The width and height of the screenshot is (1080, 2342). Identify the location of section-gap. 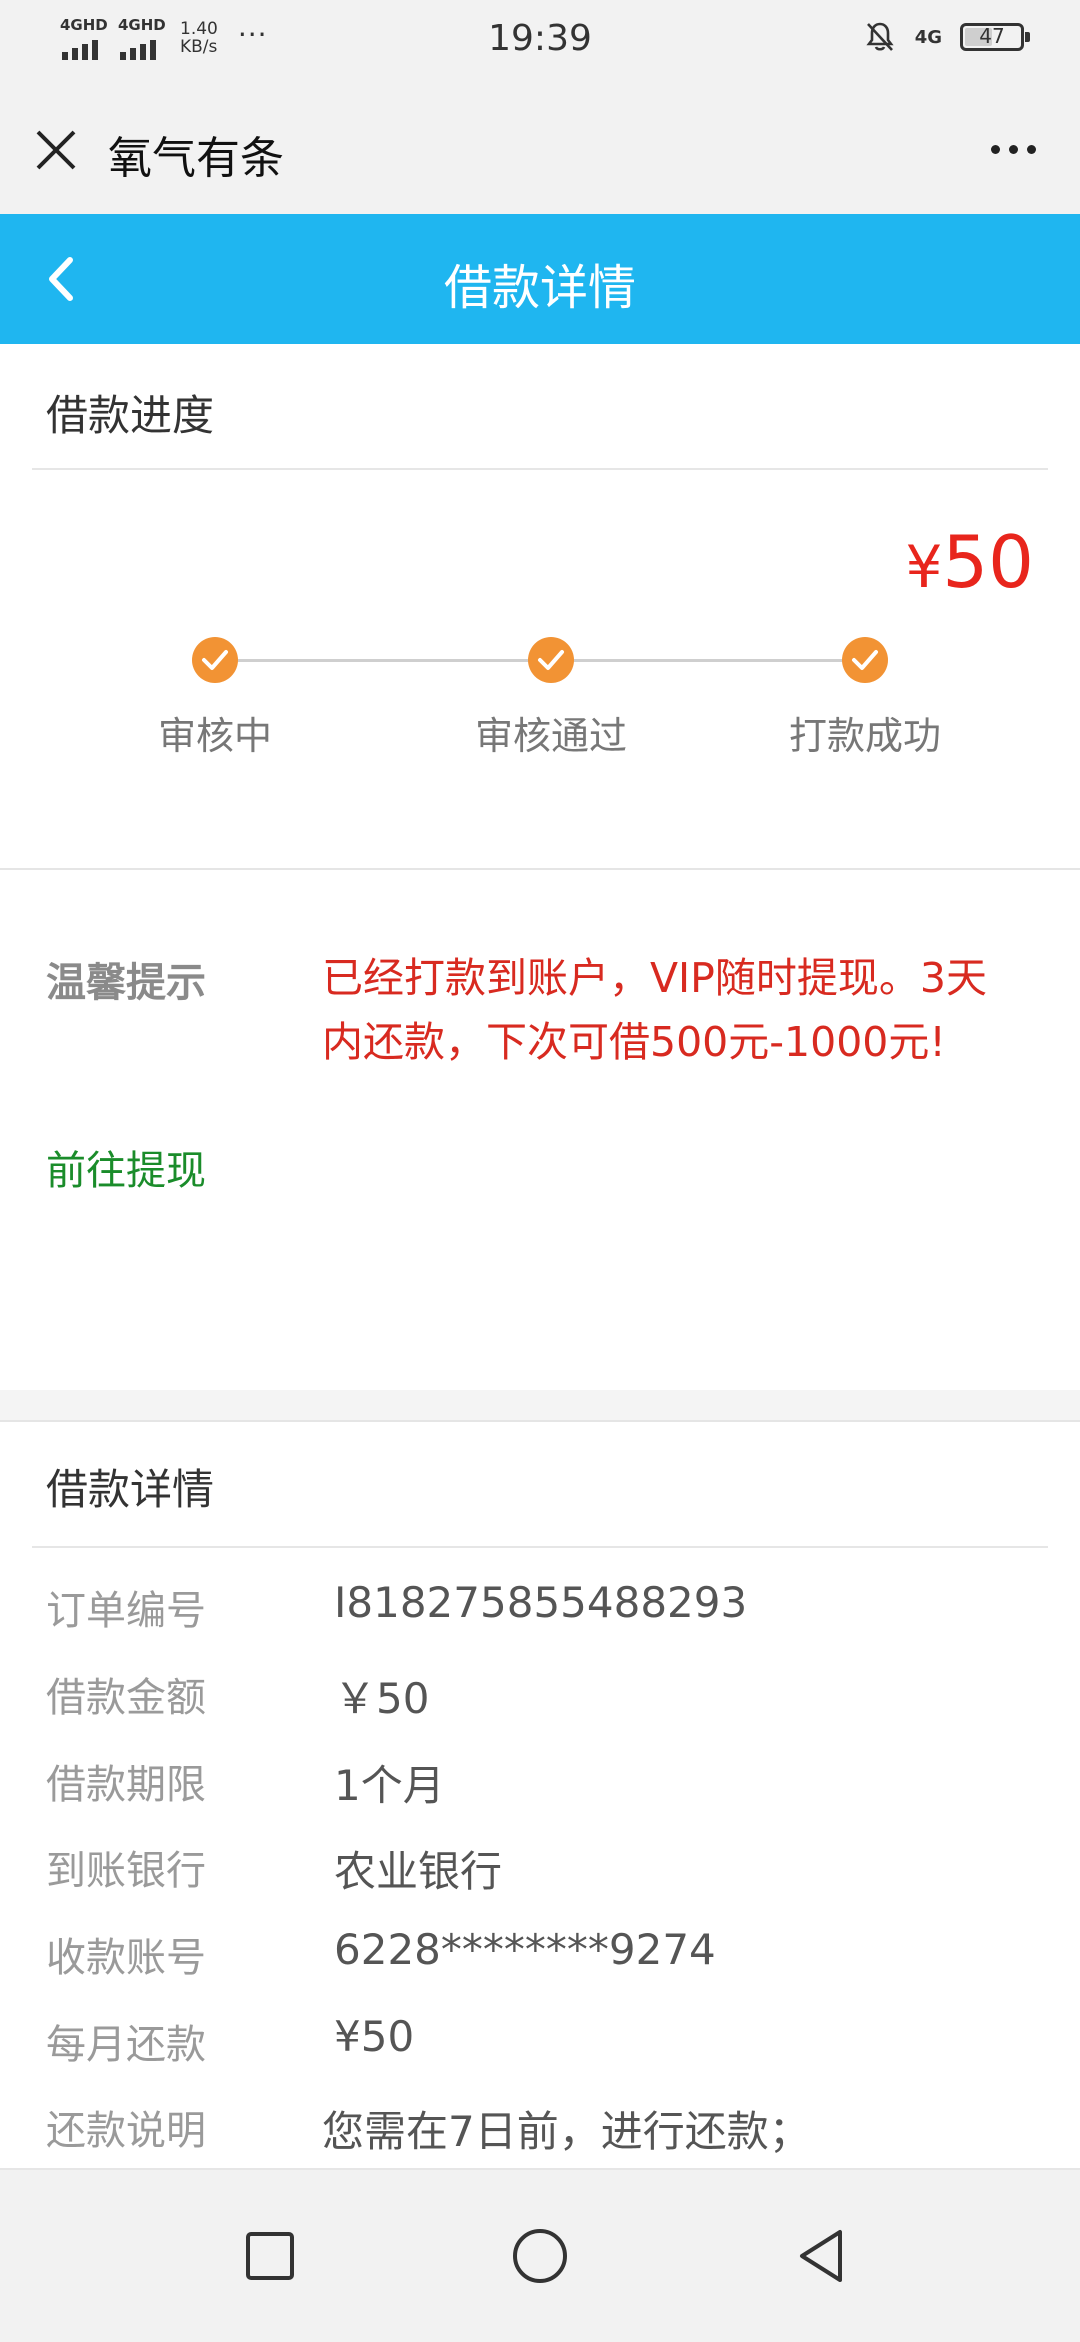
(540, 1406).